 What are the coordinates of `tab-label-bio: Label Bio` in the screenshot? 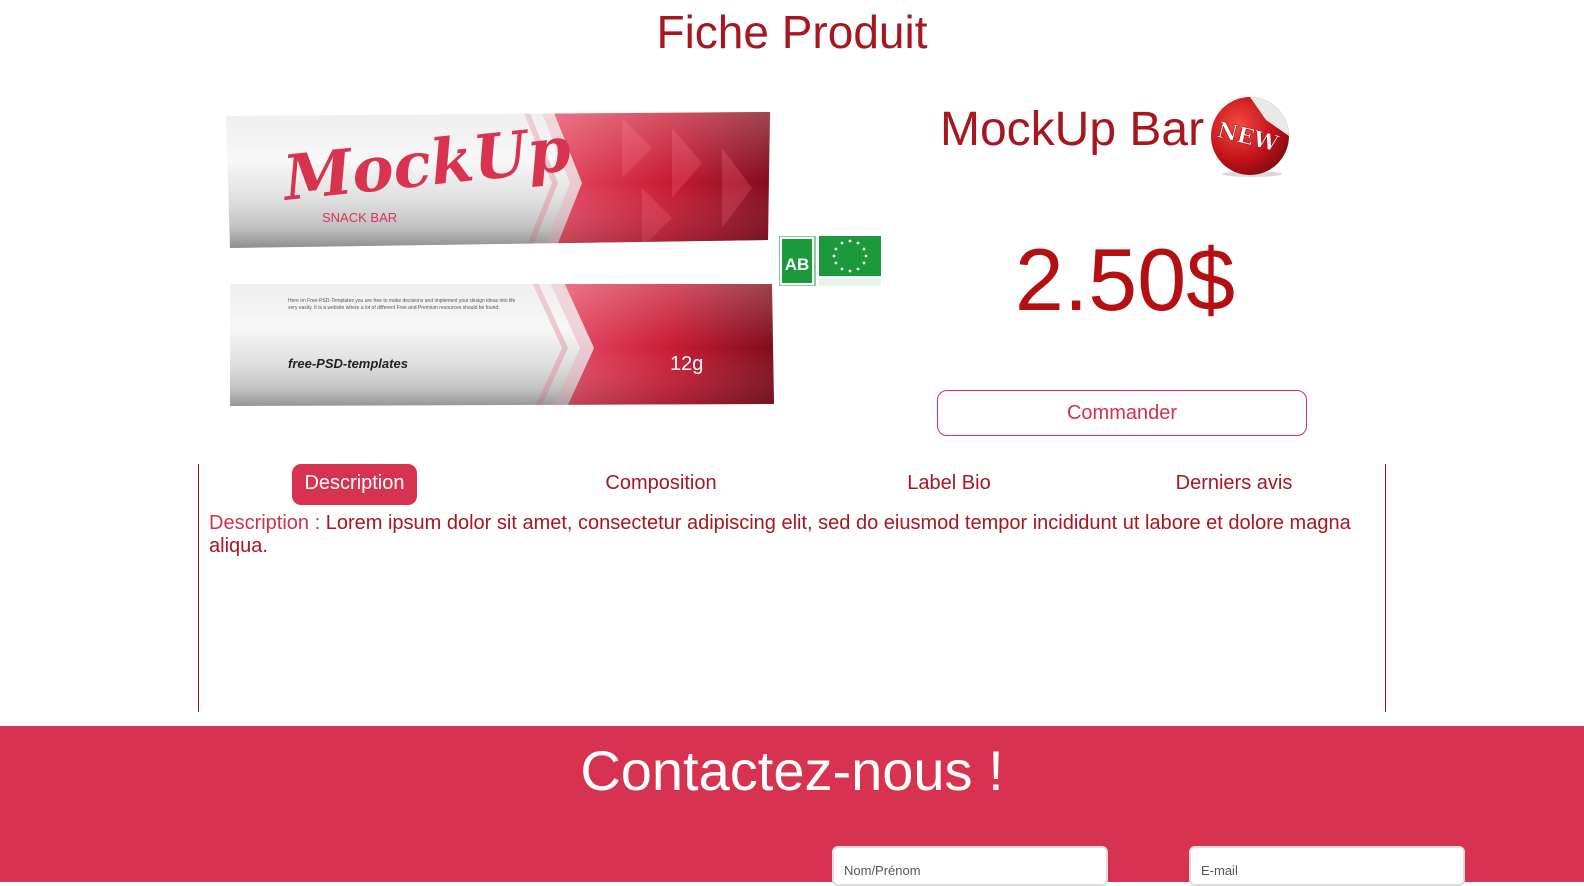 It's located at (949, 484).